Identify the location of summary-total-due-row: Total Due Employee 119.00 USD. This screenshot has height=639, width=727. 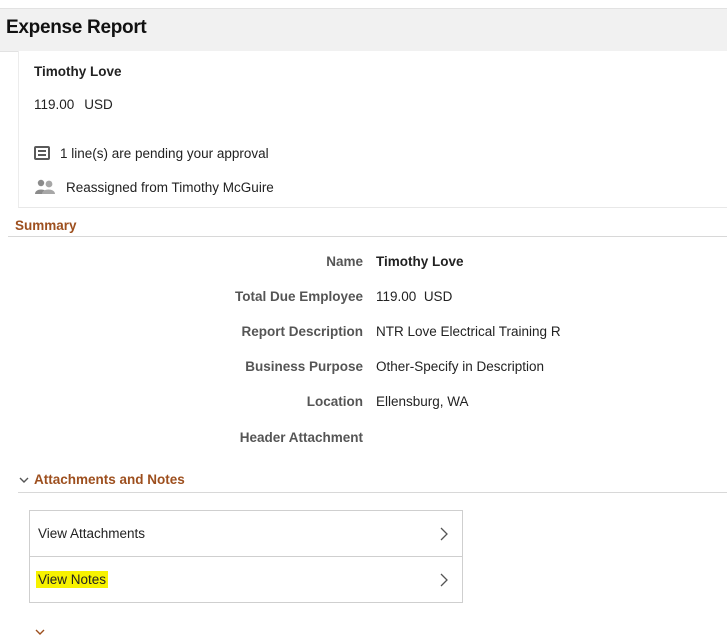
(363, 299).